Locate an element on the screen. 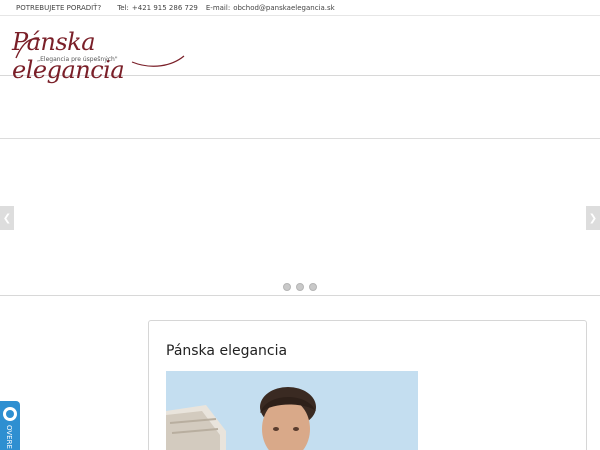 Image resolution: width=600 pixels, height=450 pixels. chevron-right-icon: ❯ is located at coordinates (593, 218).